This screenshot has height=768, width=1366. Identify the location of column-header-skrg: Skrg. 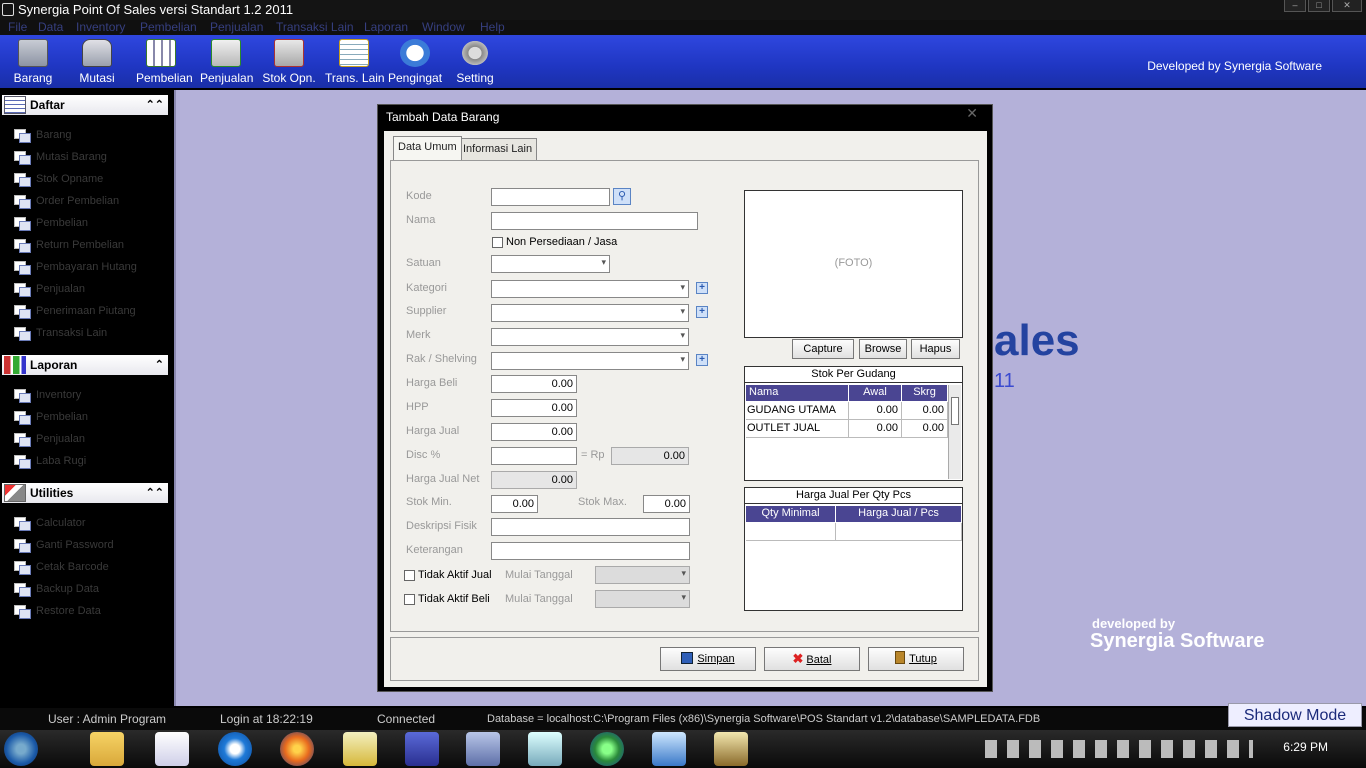
(925, 393).